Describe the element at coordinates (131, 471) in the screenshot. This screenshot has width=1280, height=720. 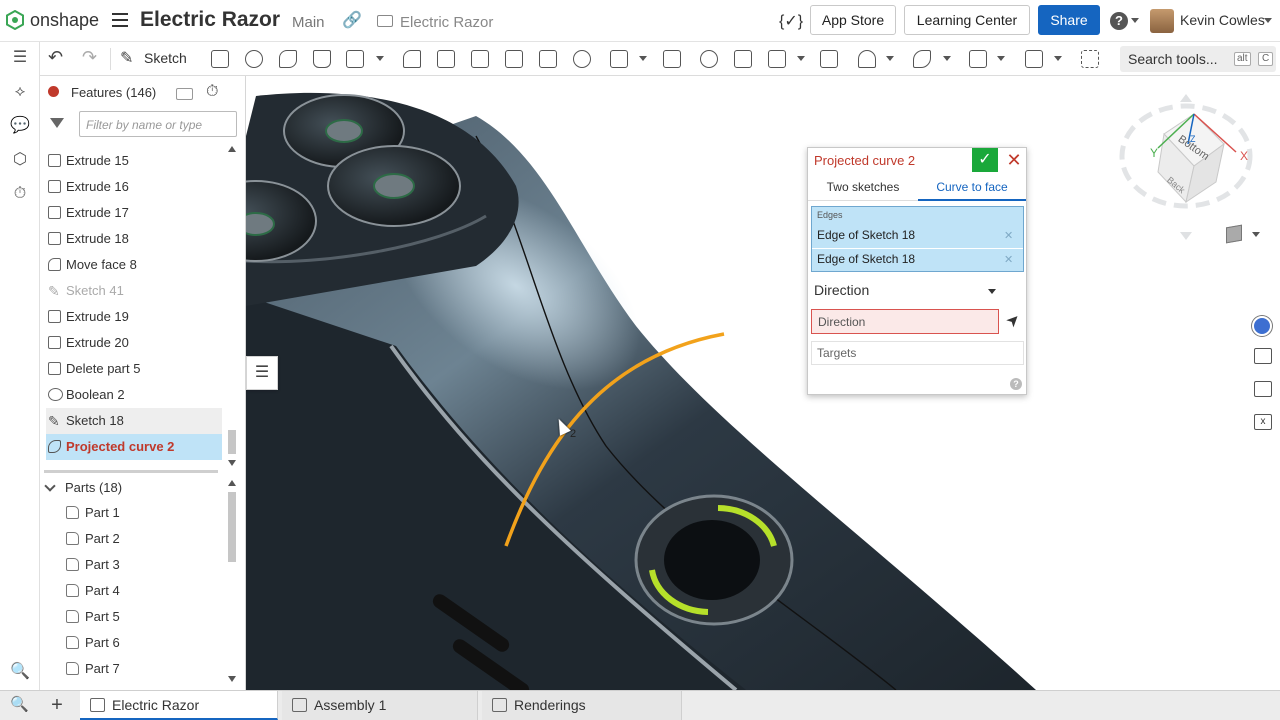
I see `panel-divider` at that location.